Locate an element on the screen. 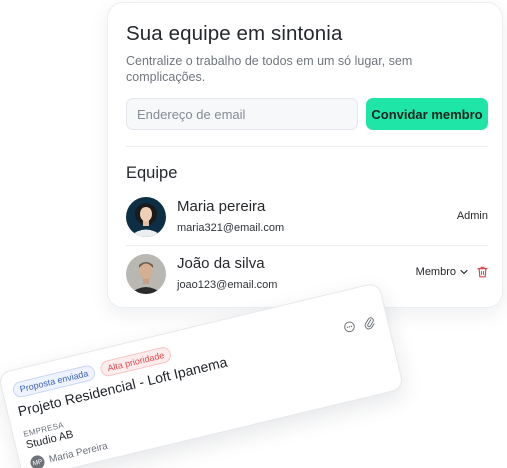 The width and height of the screenshot is (507, 468). role-dropdown: Membro is located at coordinates (442, 272).